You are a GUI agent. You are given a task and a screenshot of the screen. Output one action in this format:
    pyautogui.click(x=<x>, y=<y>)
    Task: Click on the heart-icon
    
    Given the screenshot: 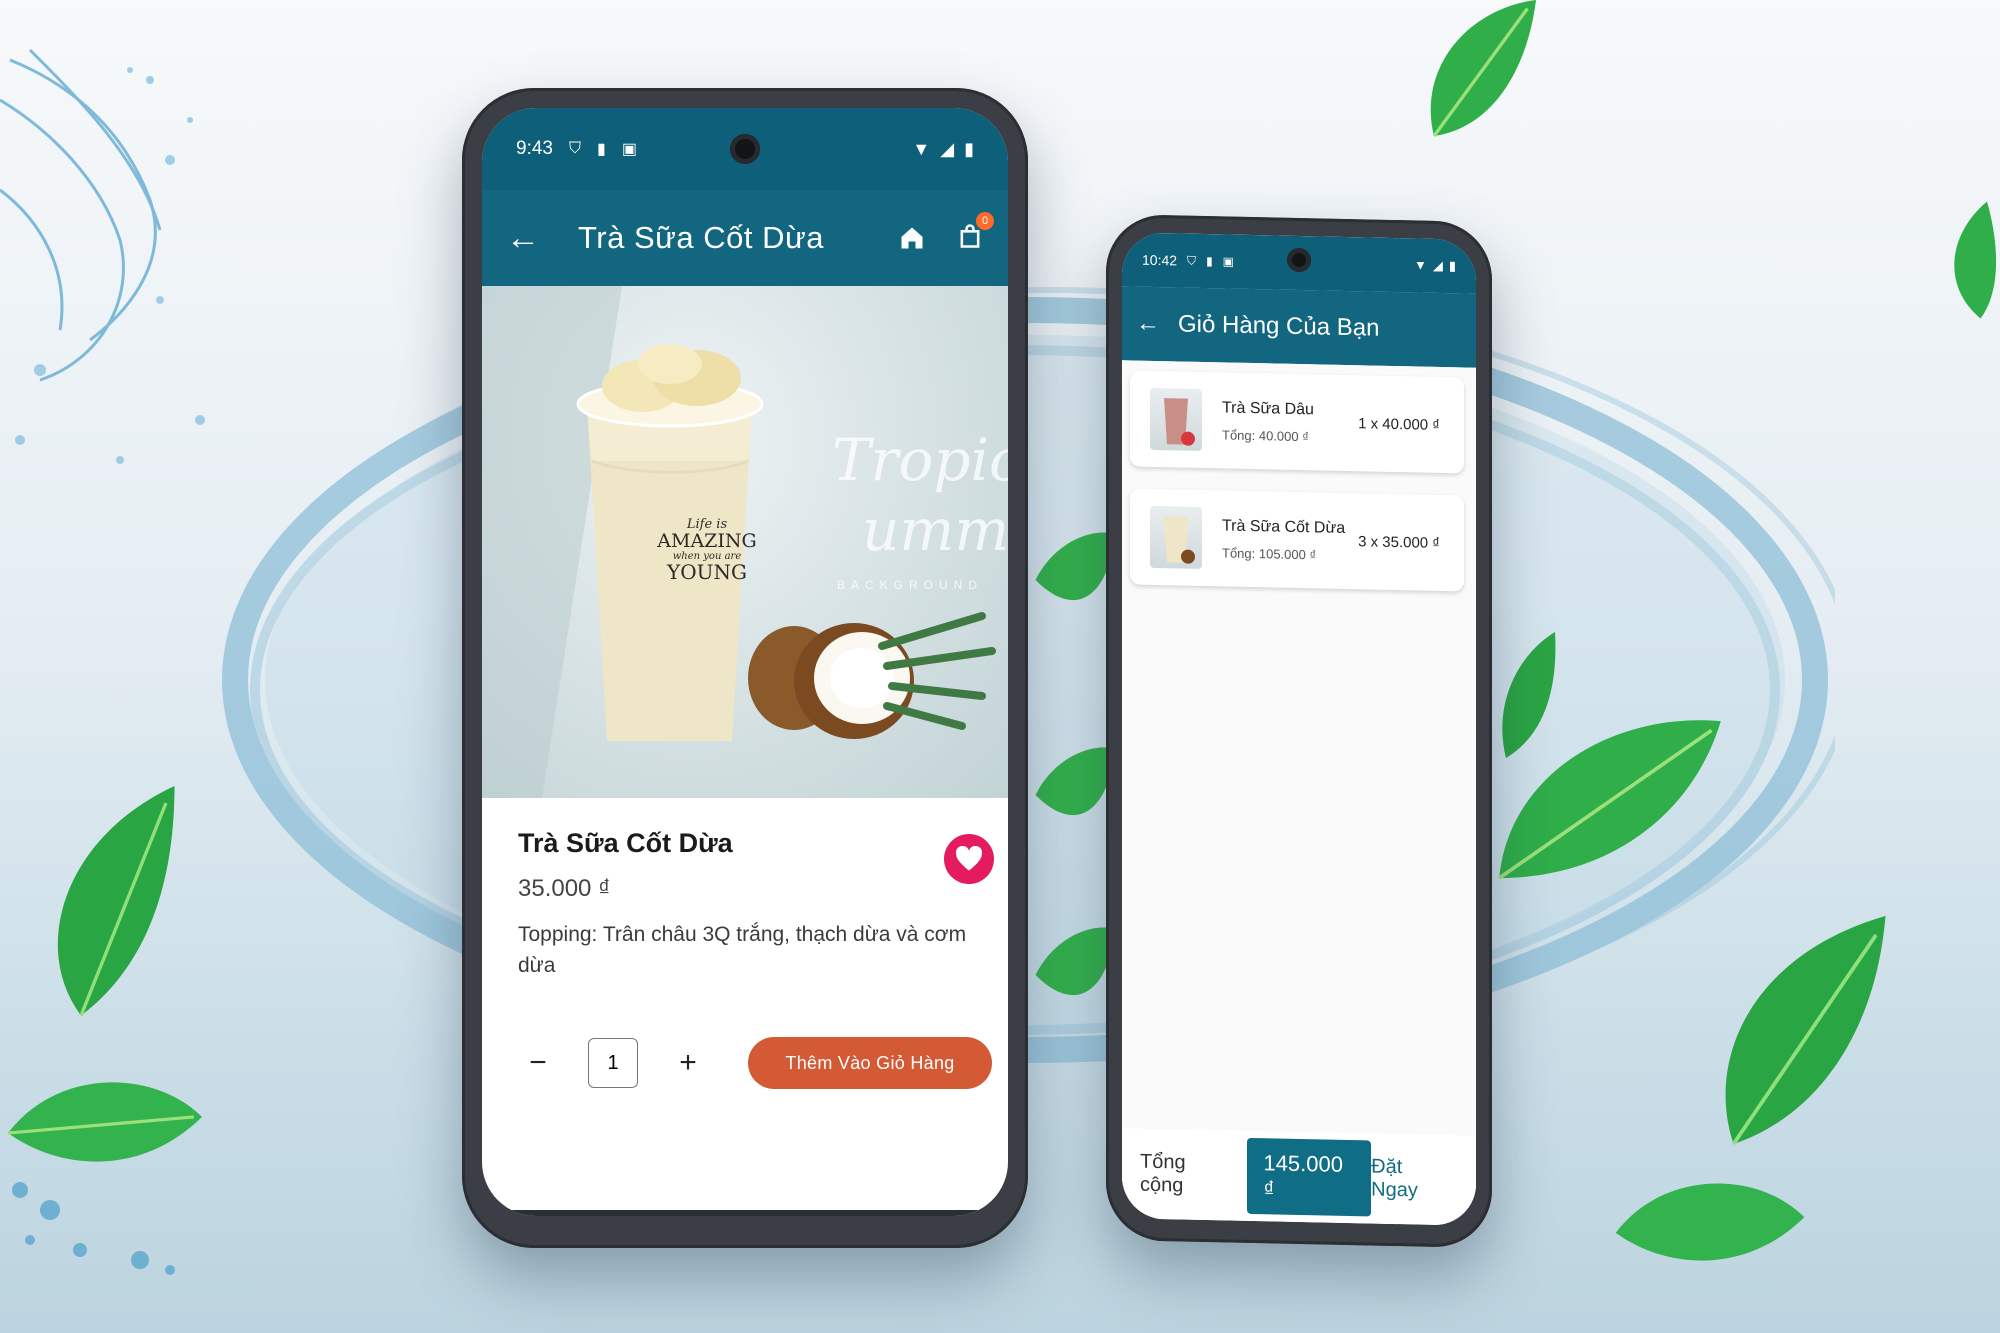 What is the action you would take?
    pyautogui.click(x=969, y=858)
    